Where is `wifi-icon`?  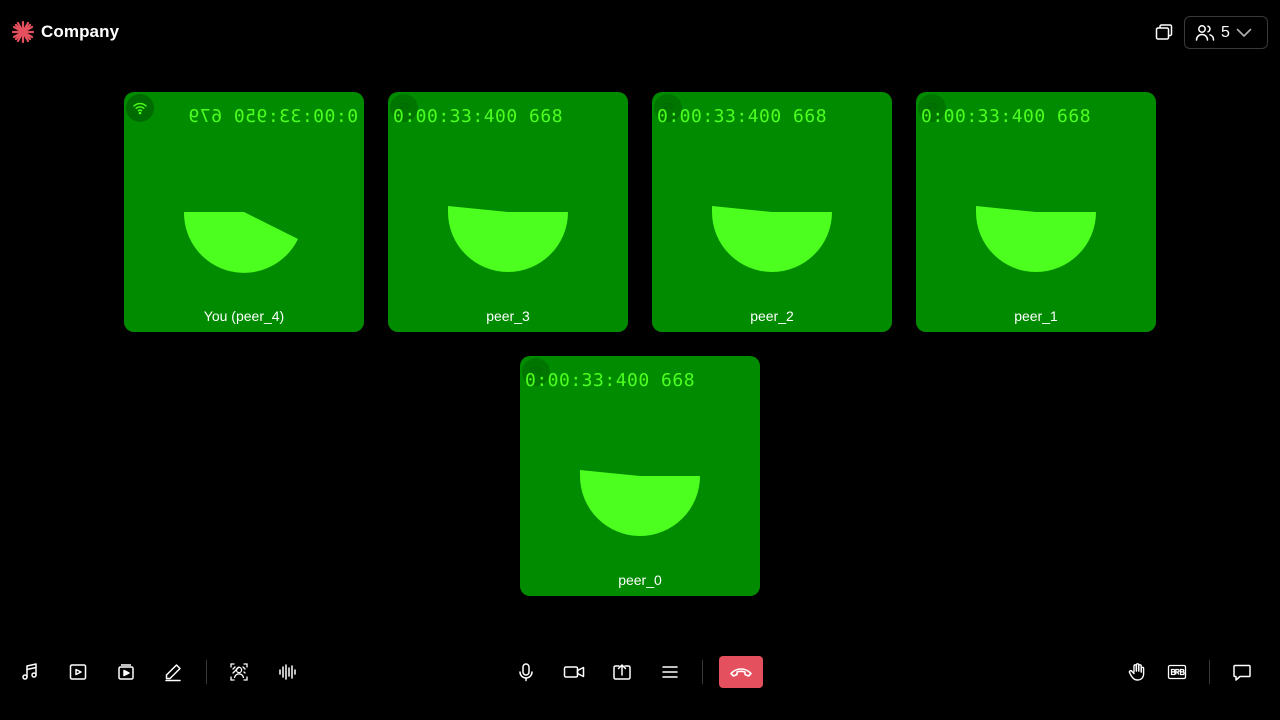 wifi-icon is located at coordinates (140, 108).